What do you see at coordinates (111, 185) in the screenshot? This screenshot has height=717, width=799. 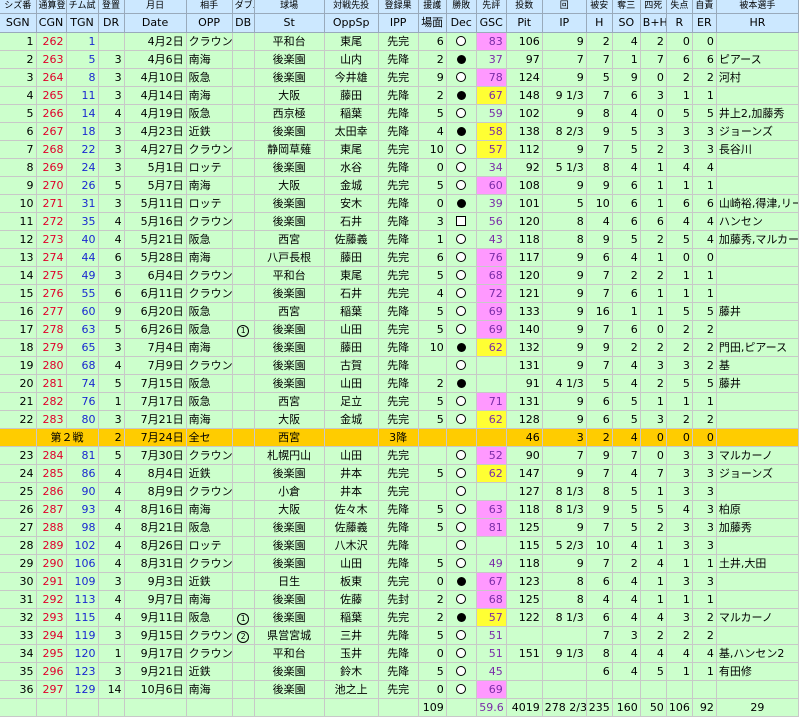 I see `dr-cell: 5` at bounding box center [111, 185].